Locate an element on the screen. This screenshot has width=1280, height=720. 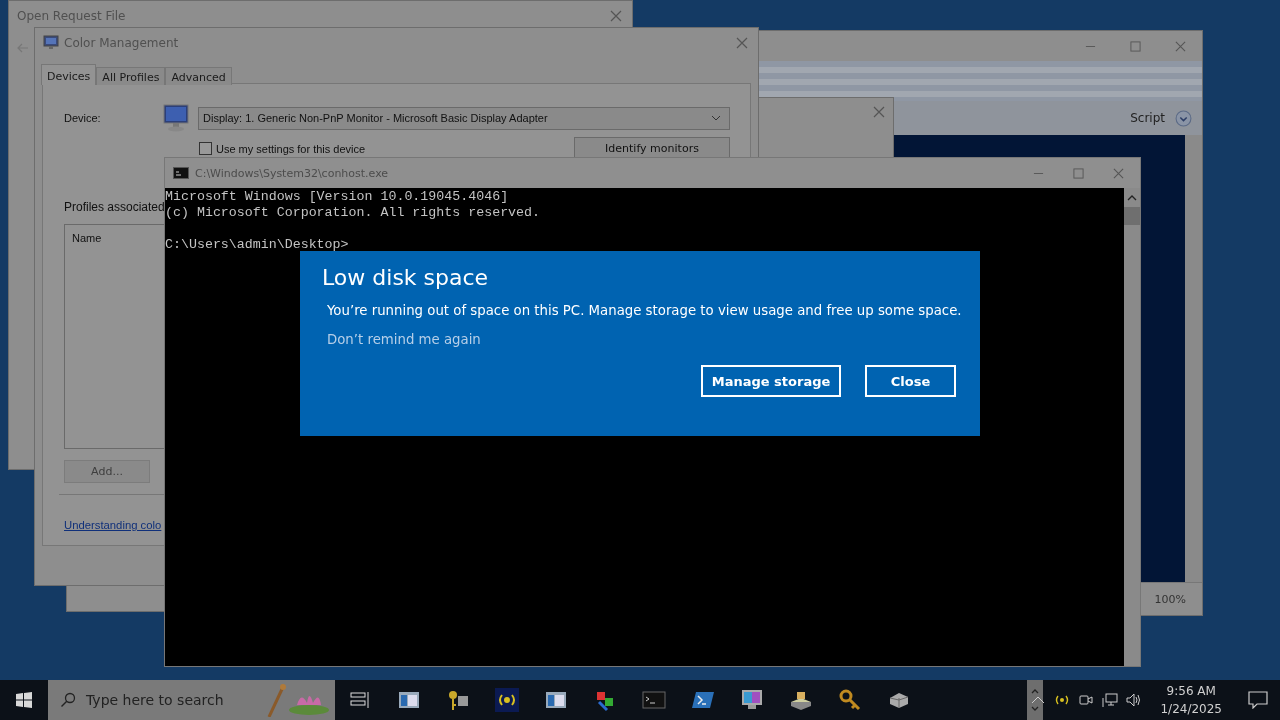
caret-icon is located at coordinates (716, 118).